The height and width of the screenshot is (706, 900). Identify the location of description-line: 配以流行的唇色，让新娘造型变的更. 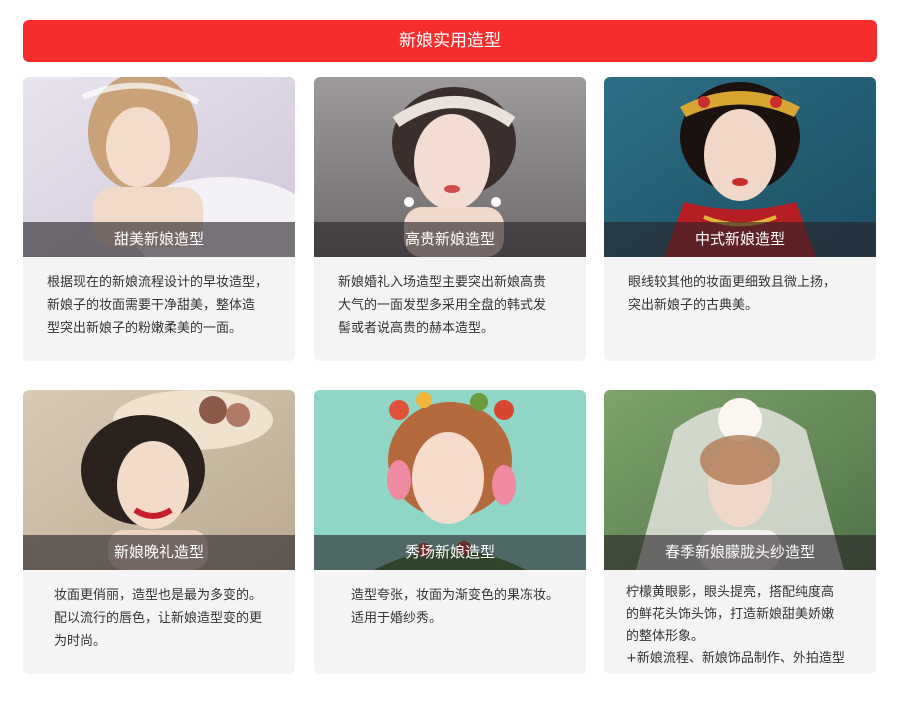
(158, 618).